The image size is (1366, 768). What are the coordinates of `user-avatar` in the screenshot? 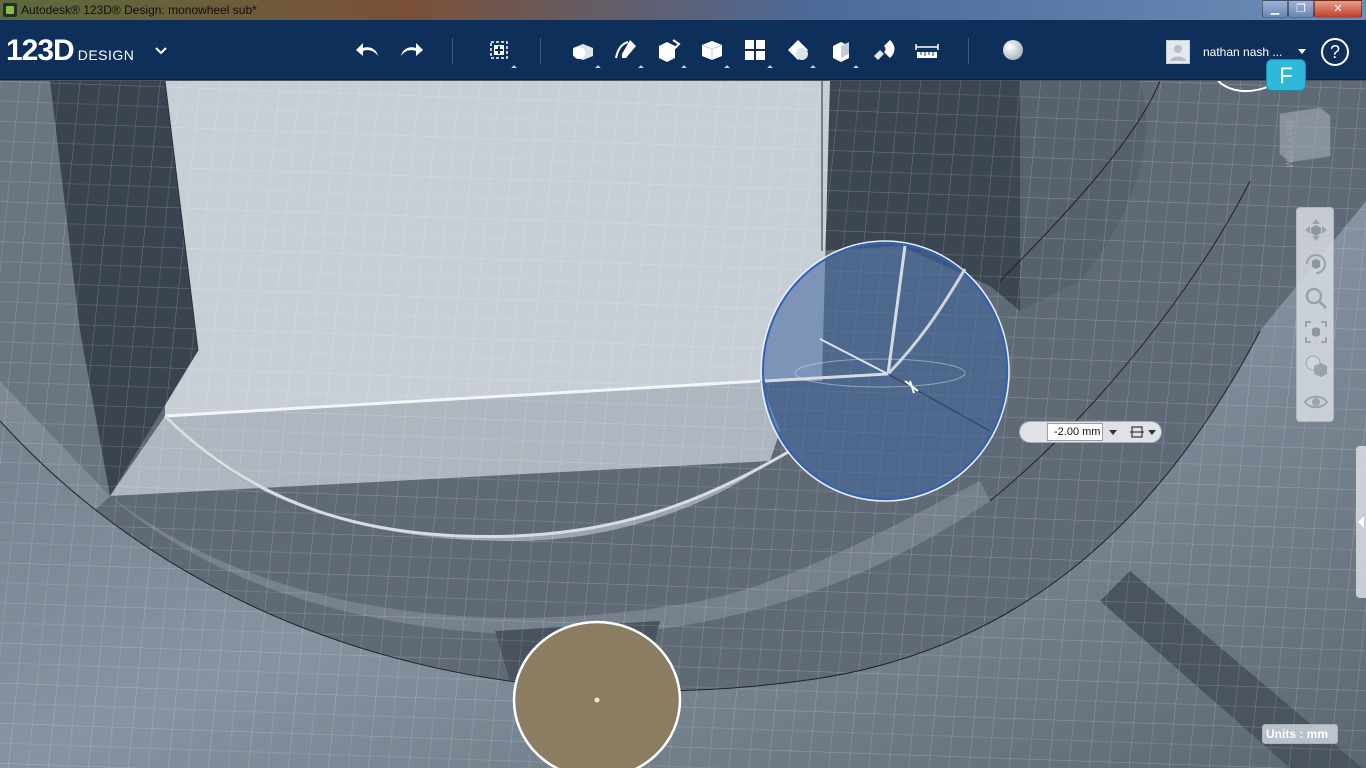 It's located at (1178, 52).